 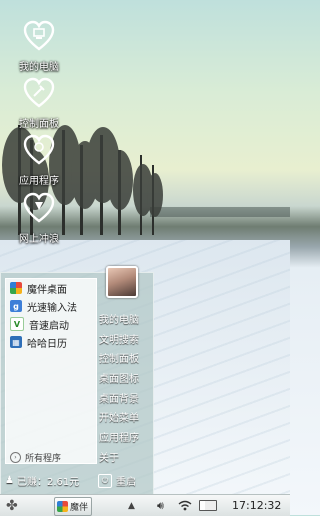 I want to click on desktop-icon-label: 控制面板, so click(x=39, y=124).